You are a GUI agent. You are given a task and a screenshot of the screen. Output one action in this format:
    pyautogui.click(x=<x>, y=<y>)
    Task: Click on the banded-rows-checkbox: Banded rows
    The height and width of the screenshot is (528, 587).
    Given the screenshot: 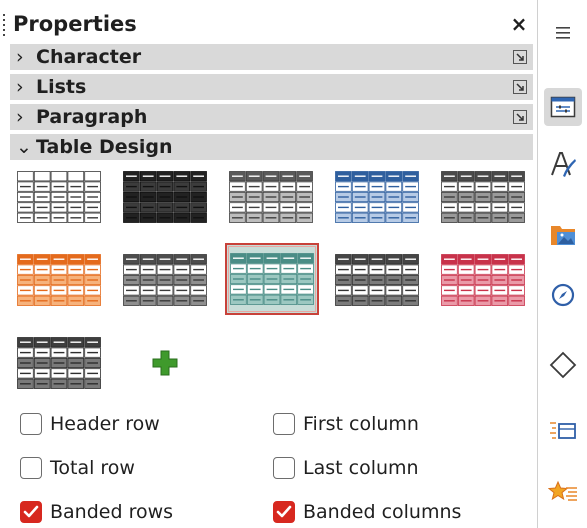 What is the action you would take?
    pyautogui.click(x=96, y=512)
    